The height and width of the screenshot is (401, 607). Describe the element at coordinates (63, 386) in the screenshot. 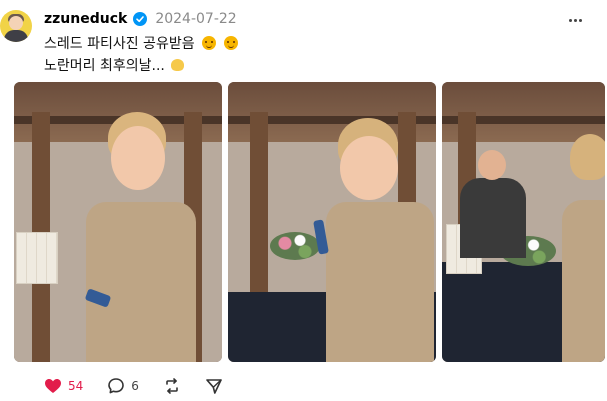

I see `like-button: 54` at that location.